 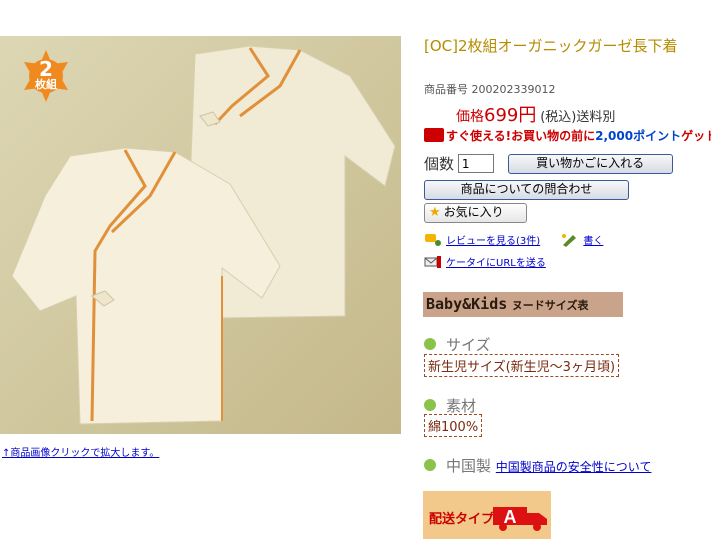 I want to click on size-table-banner: Baby&Kids ヌードサイズ表, so click(x=523, y=304).